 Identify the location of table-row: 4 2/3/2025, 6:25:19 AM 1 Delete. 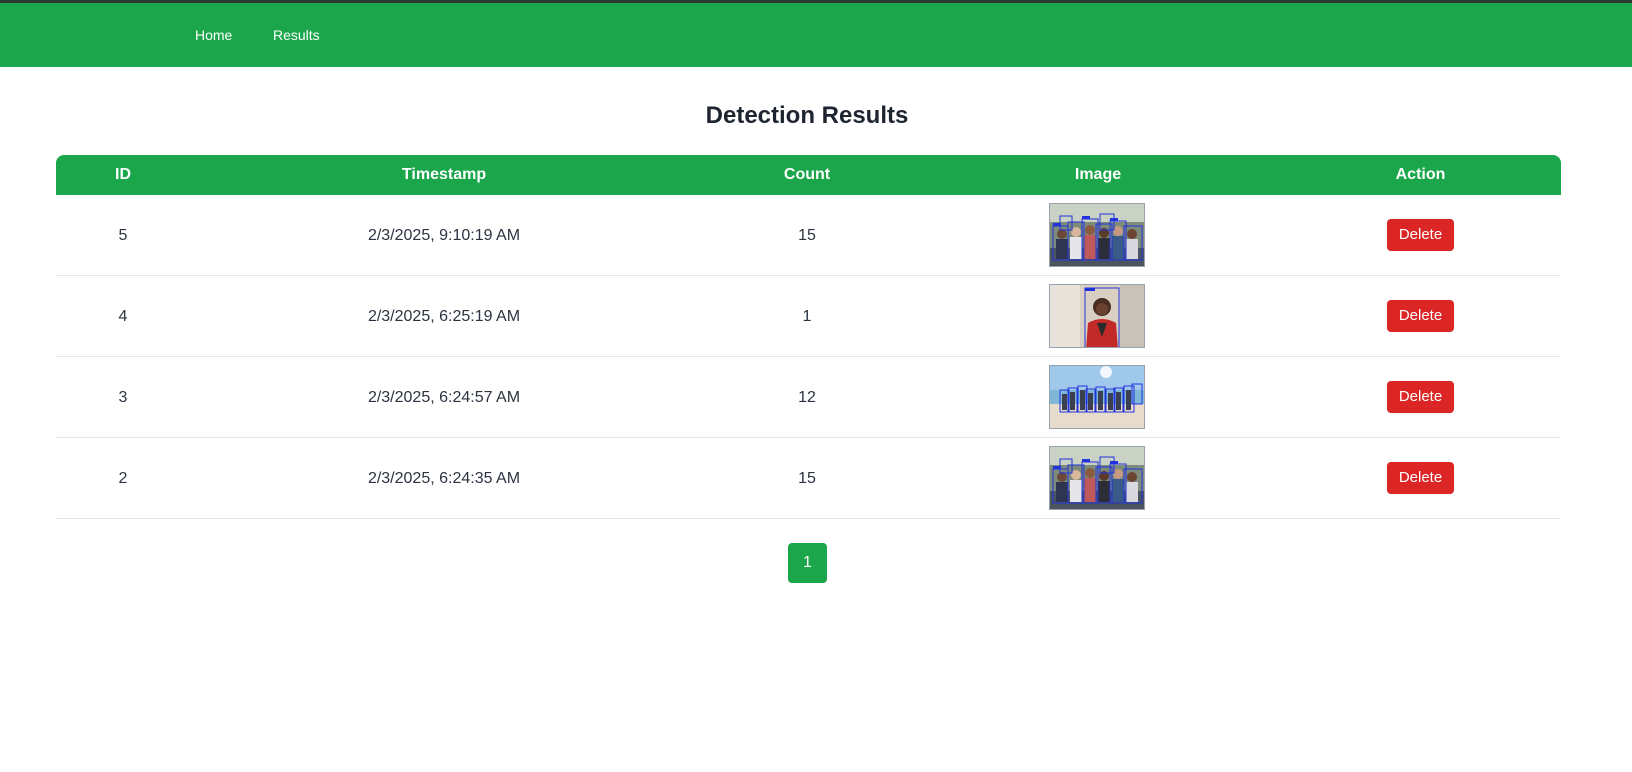
(808, 316).